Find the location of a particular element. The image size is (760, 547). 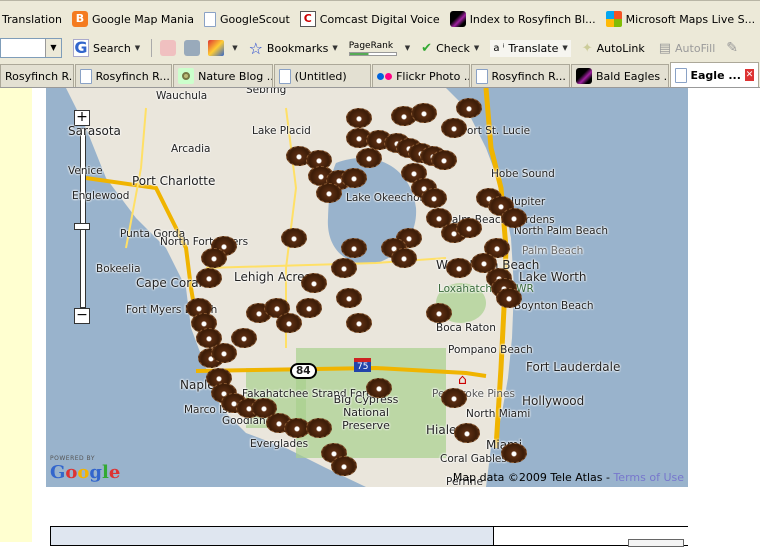

news-icon is located at coordinates (168, 48).